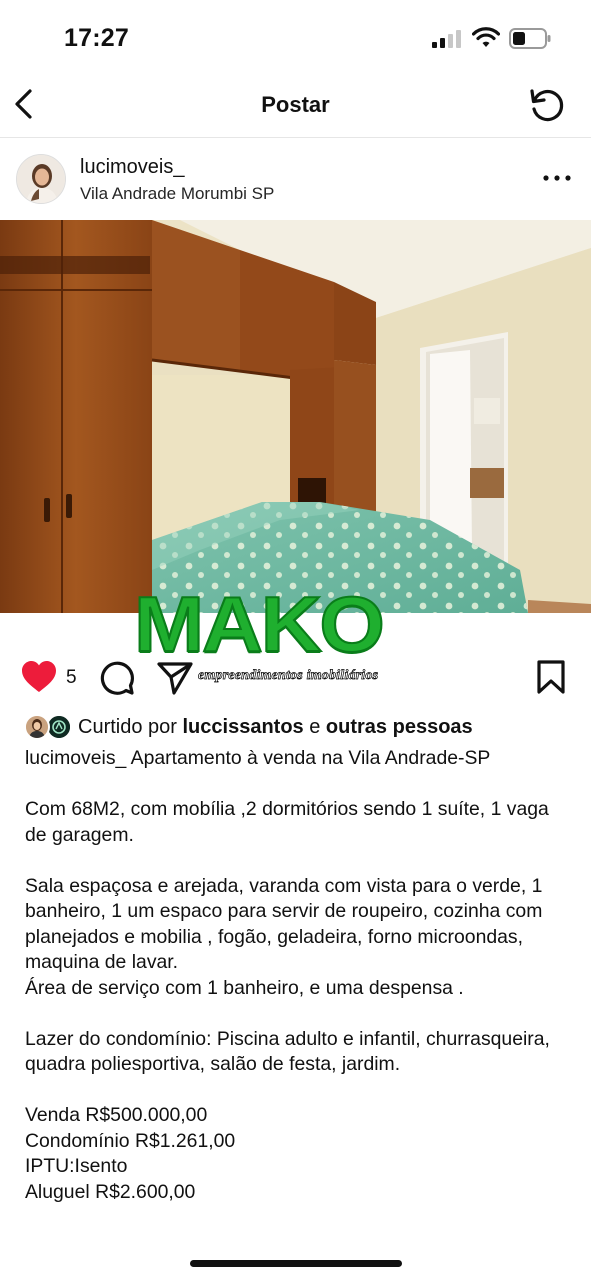  Describe the element at coordinates (399, 727) in the screenshot. I see `liked-by-others: outras pessoas` at that location.